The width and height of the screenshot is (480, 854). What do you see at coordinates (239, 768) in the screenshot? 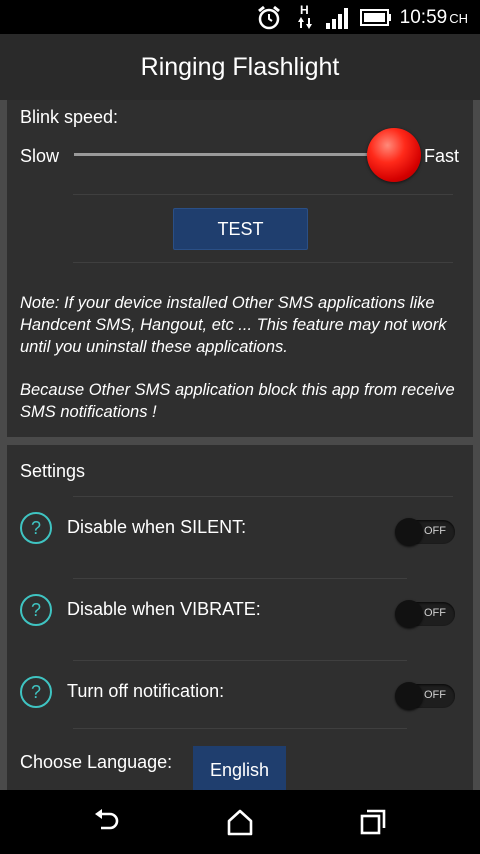
I see `language-button: English` at bounding box center [239, 768].